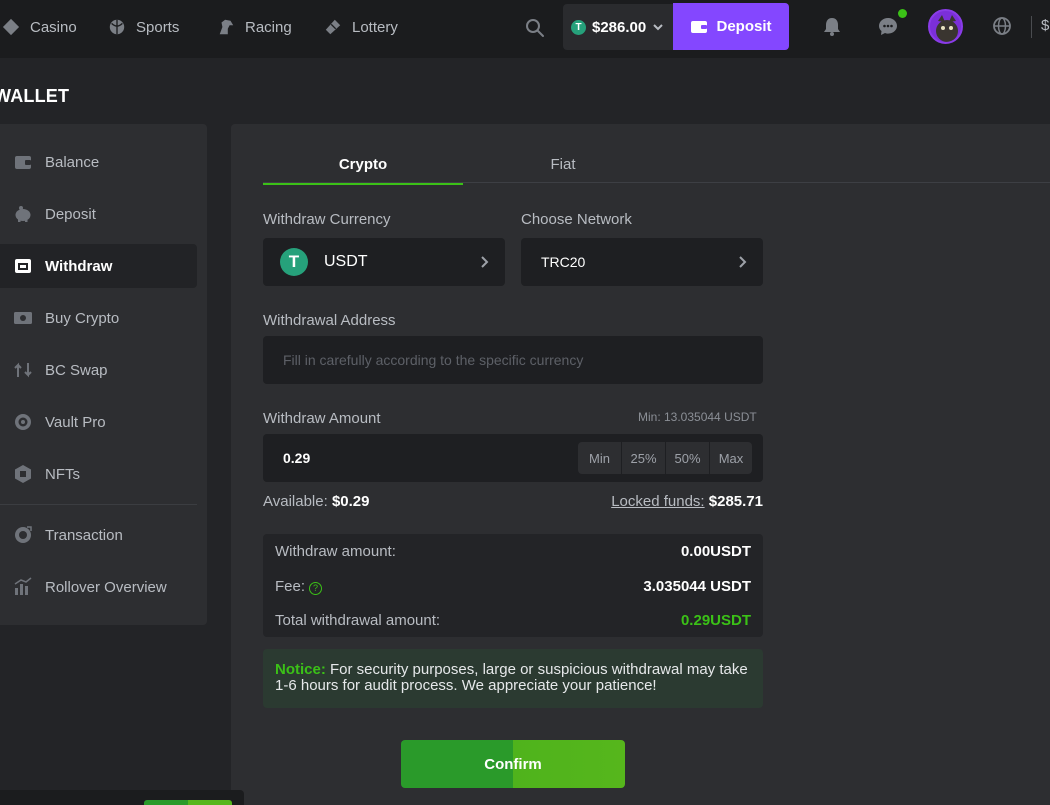 The height and width of the screenshot is (805, 1050). What do you see at coordinates (346, 261) in the screenshot?
I see `currency-value: USDT` at bounding box center [346, 261].